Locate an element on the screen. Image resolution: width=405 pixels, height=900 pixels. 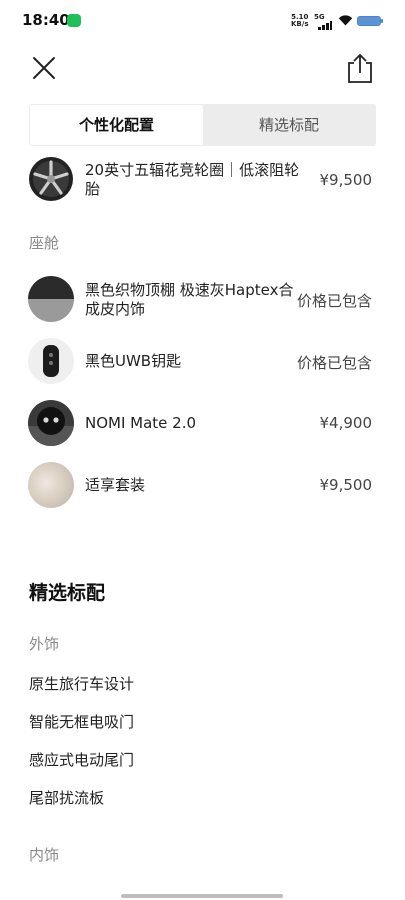
nomi-icon is located at coordinates (51, 426).